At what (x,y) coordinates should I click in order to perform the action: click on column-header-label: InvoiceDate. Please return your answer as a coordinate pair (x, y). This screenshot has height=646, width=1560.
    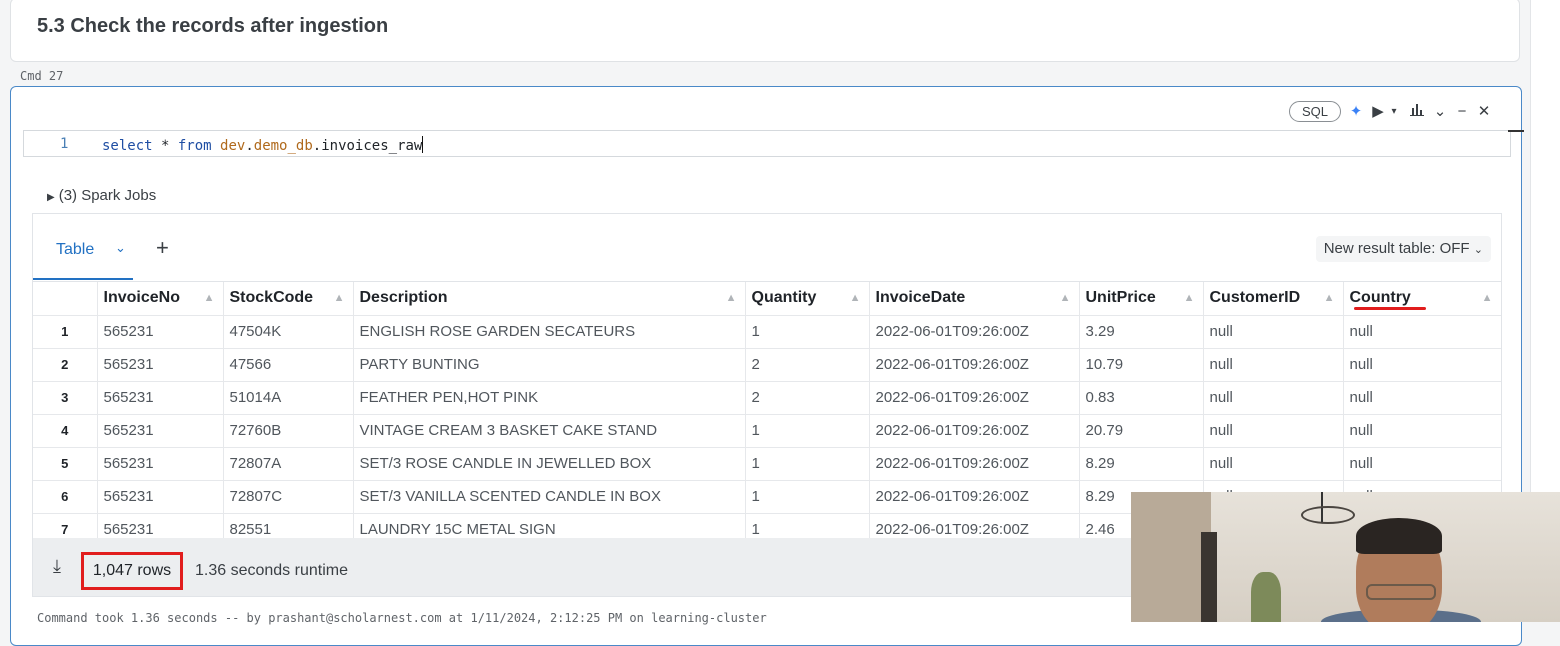
    Looking at the image, I should click on (920, 298).